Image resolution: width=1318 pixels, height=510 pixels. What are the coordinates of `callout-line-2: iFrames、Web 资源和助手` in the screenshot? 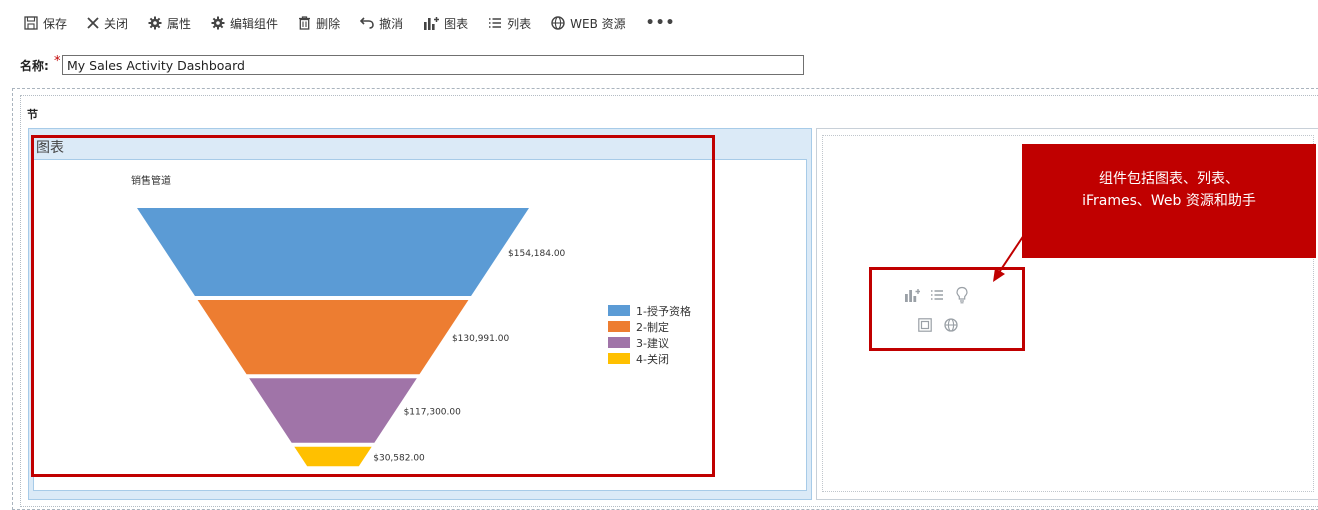 It's located at (1169, 201).